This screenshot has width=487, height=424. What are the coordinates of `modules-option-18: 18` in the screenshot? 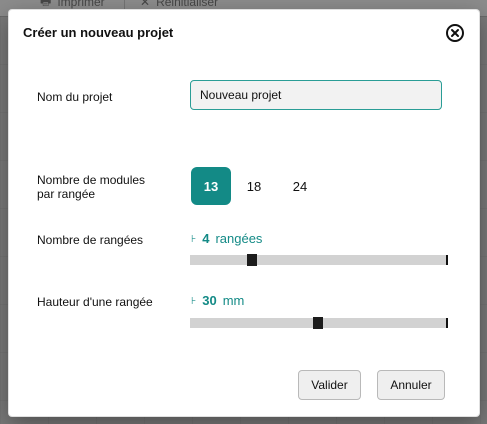 It's located at (254, 186).